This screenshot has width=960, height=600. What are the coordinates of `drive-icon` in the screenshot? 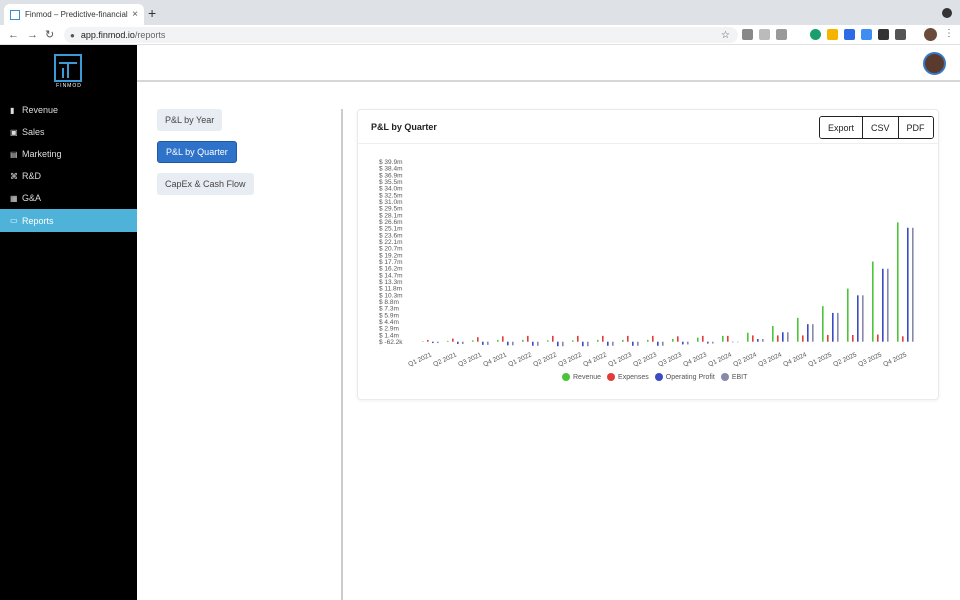 It's located at (832, 34).